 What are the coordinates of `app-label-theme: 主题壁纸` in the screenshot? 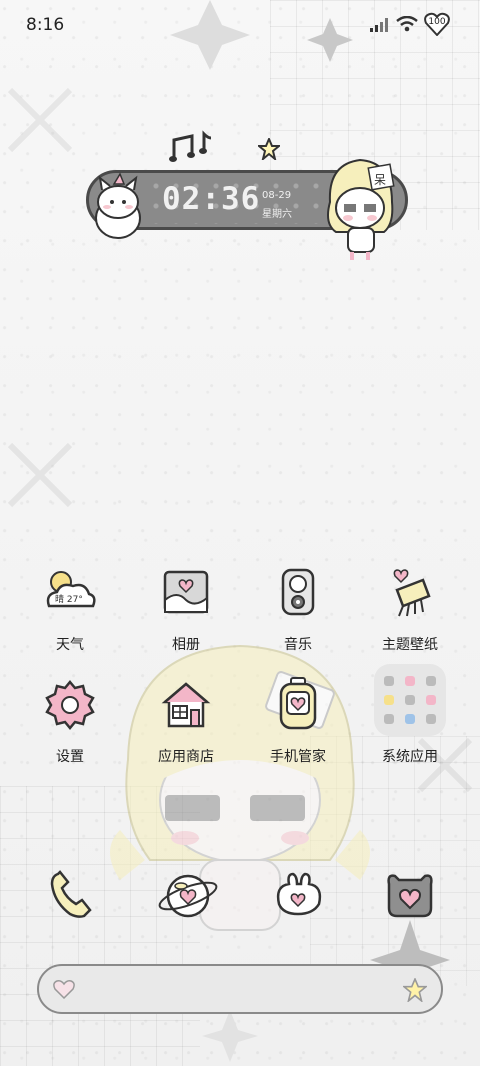 It's located at (410, 645).